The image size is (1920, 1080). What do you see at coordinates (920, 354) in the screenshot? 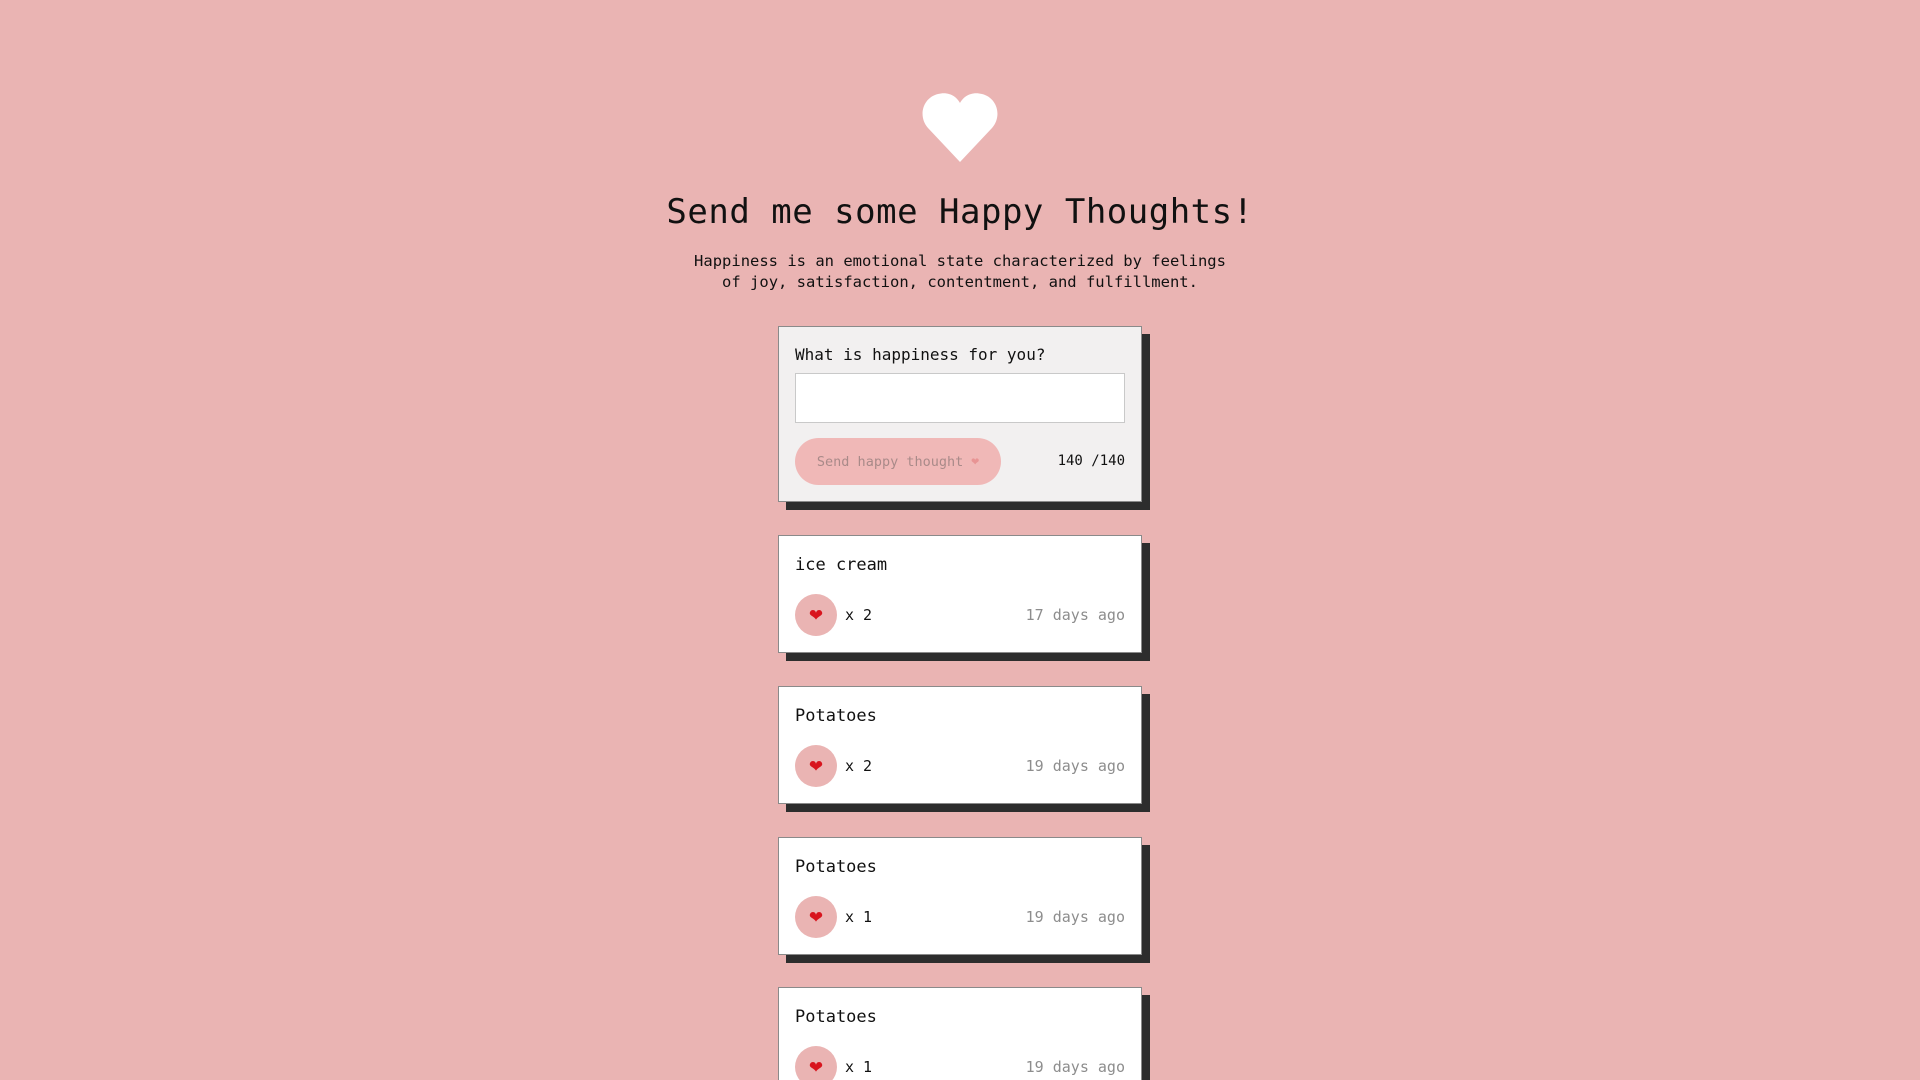
I see `form-label: What is happiness for you?` at bounding box center [920, 354].